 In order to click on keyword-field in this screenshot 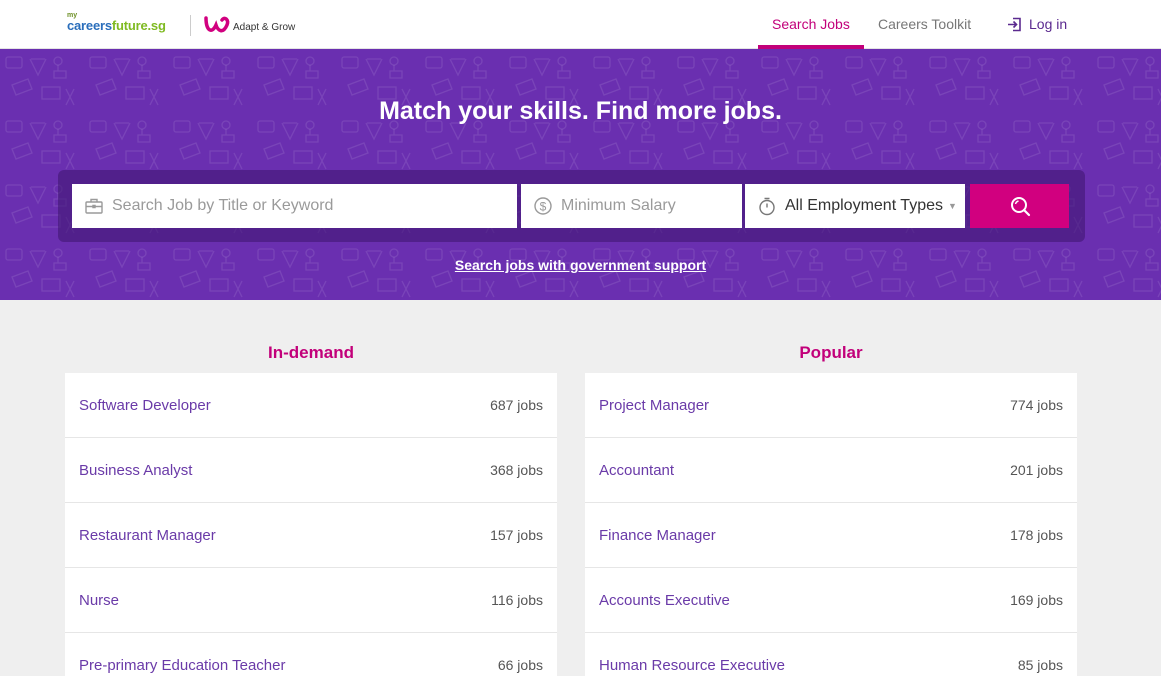, I will do `click(294, 206)`.